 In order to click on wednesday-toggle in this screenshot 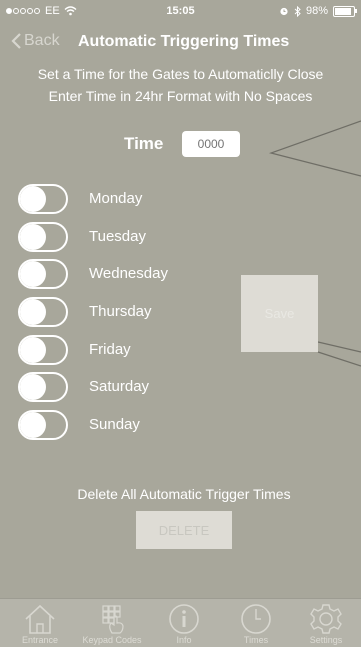, I will do `click(43, 274)`.